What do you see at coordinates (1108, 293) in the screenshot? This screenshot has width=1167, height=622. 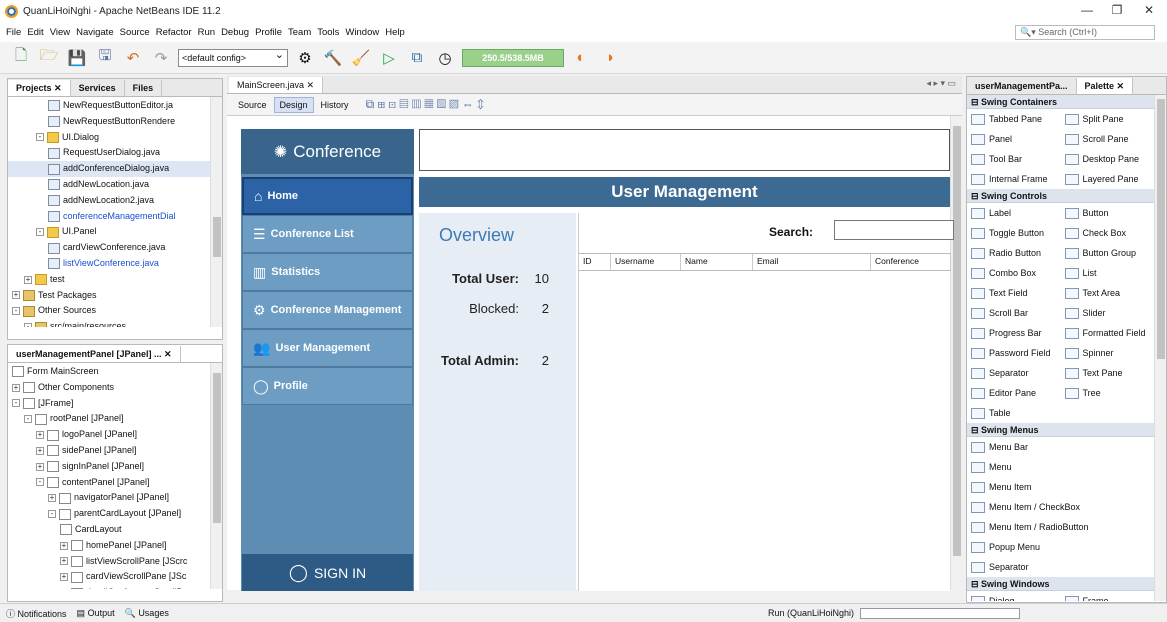 I see `palette-item: Text Area` at bounding box center [1108, 293].